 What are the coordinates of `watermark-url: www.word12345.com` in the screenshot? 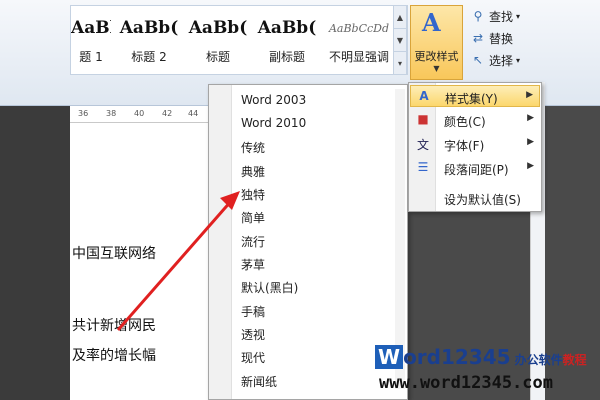 It's located at (466, 383).